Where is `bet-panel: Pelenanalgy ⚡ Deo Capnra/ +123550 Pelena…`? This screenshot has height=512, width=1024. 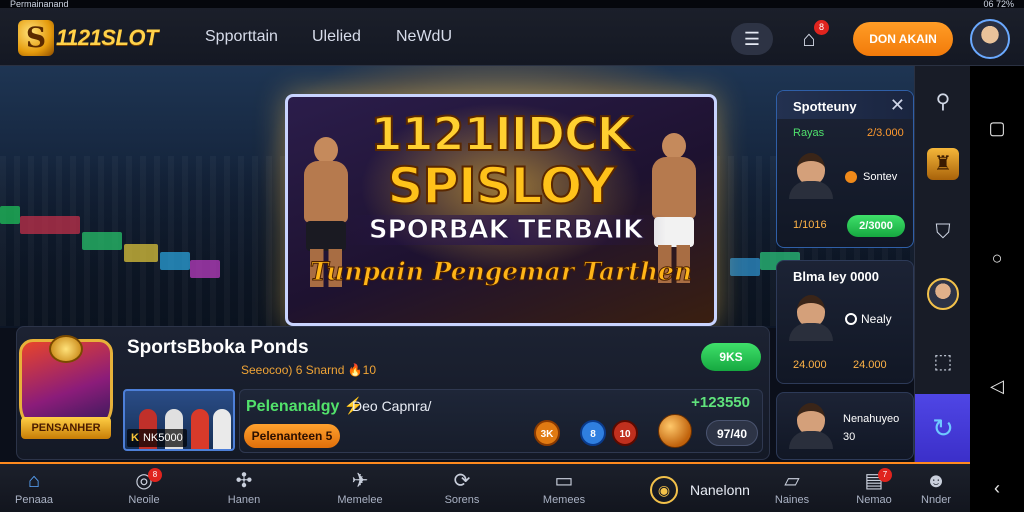
bet-panel: Pelenanalgy ⚡ Deo Capnra/ +123550 Pelena… is located at coordinates (501, 421).